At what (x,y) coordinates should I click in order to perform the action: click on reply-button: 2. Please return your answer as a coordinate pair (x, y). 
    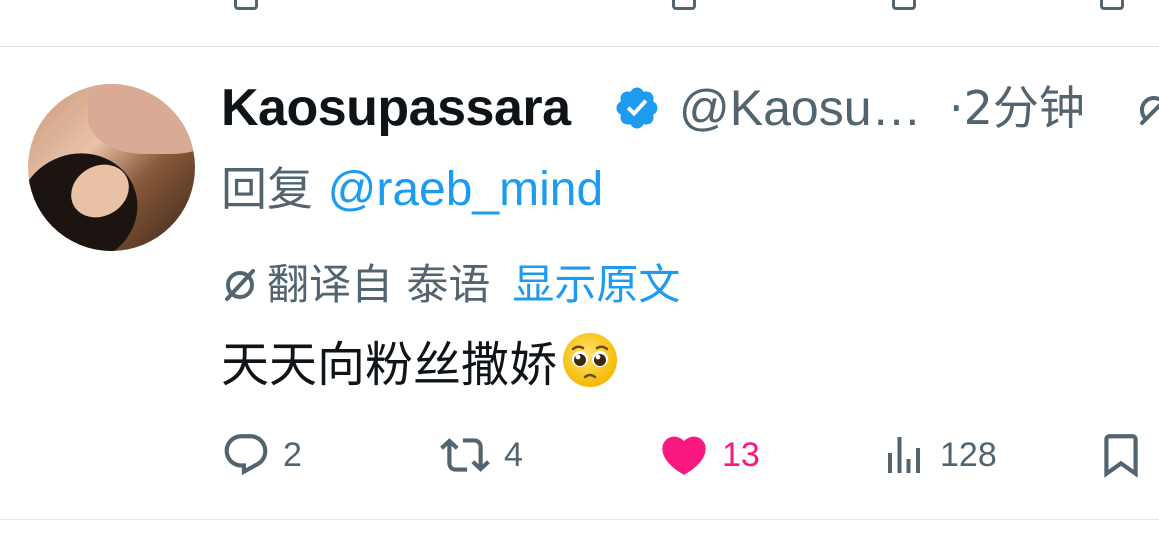
    Looking at the image, I should click on (261, 455).